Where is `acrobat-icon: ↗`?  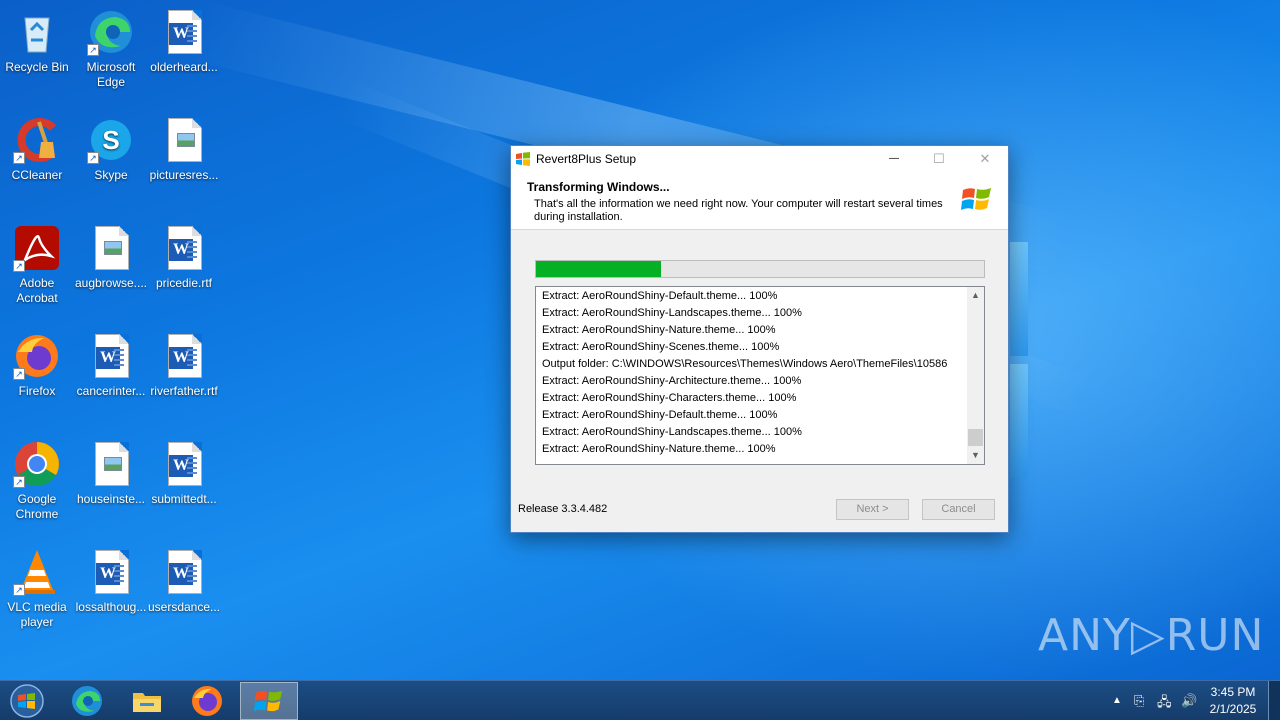
acrobat-icon: ↗ is located at coordinates (37, 248).